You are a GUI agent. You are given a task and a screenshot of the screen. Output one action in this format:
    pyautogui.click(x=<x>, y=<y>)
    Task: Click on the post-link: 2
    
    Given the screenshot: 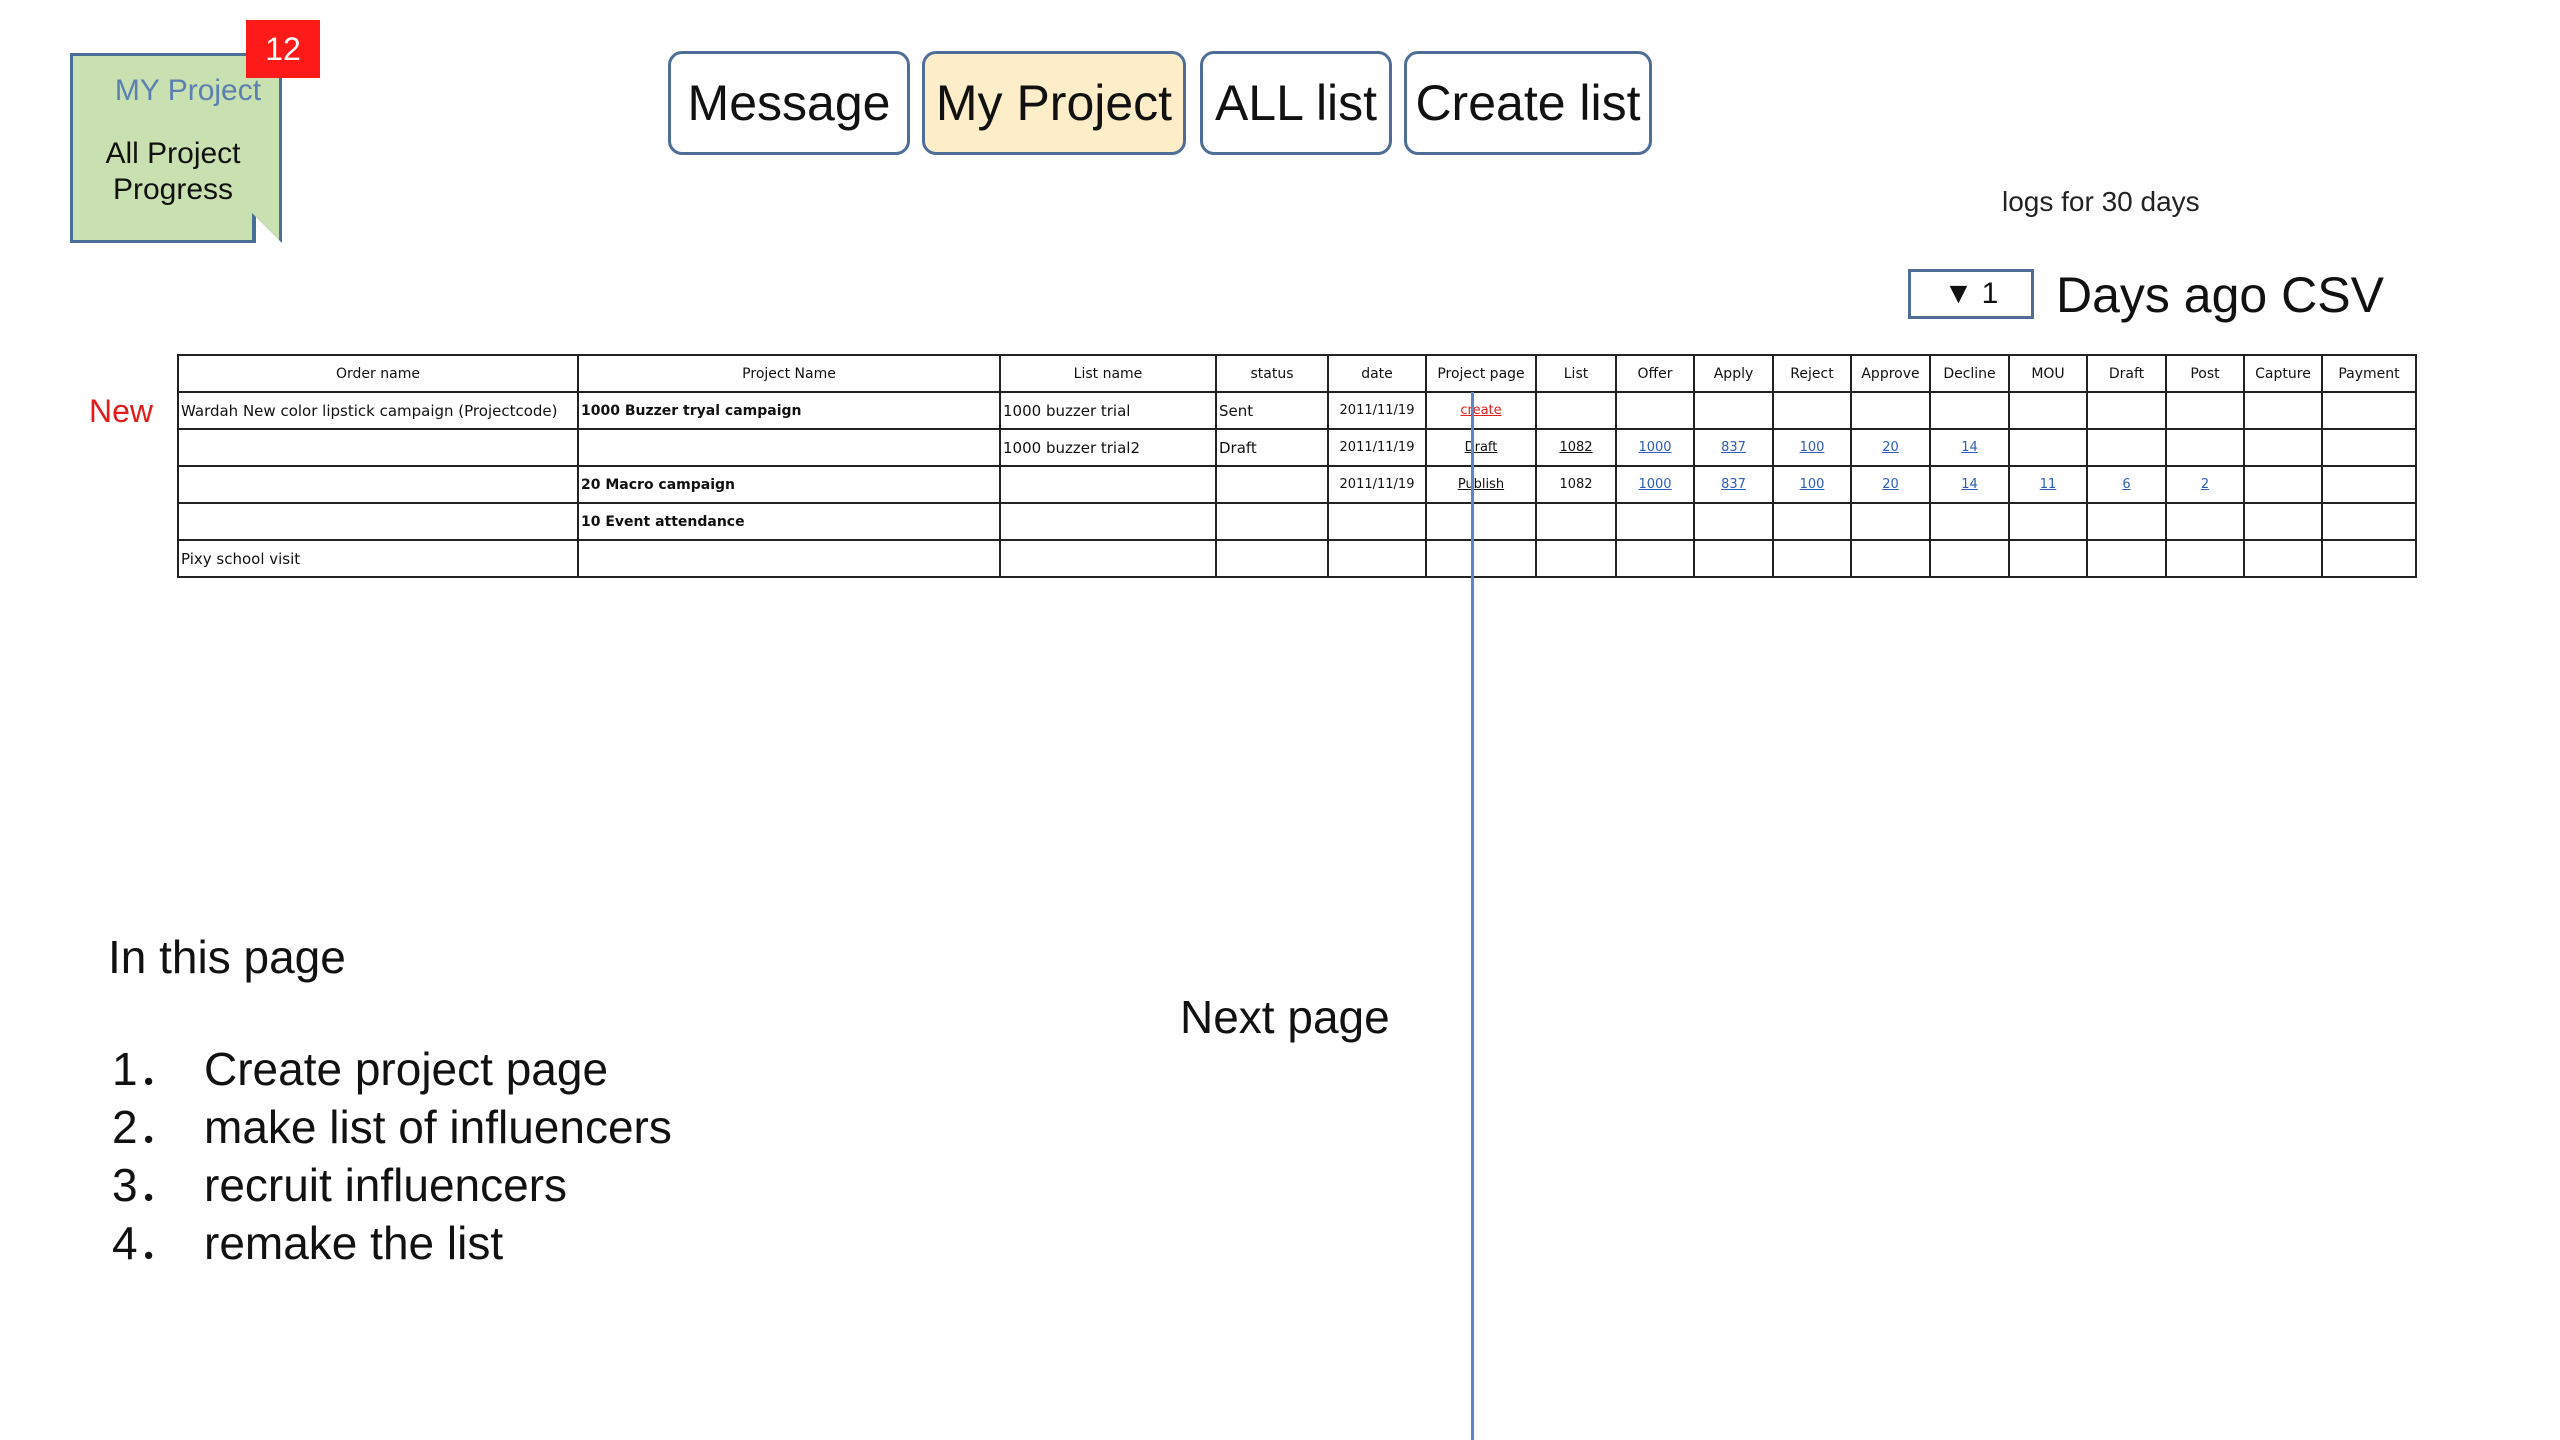 What is the action you would take?
    pyautogui.click(x=2205, y=484)
    